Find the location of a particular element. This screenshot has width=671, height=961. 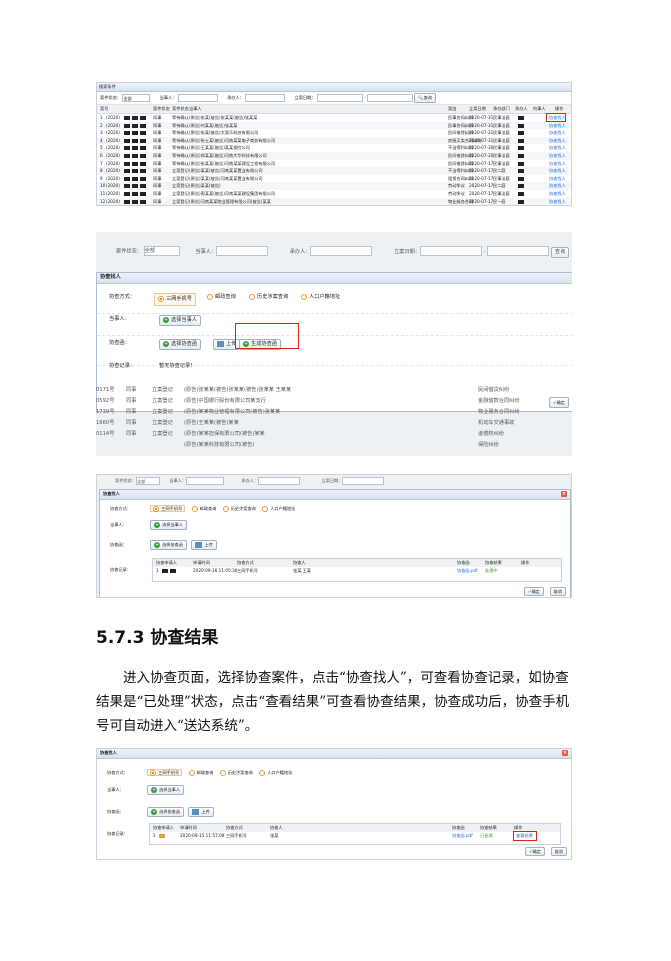

cancel-button-3: 取消 is located at coordinates (557, 591).